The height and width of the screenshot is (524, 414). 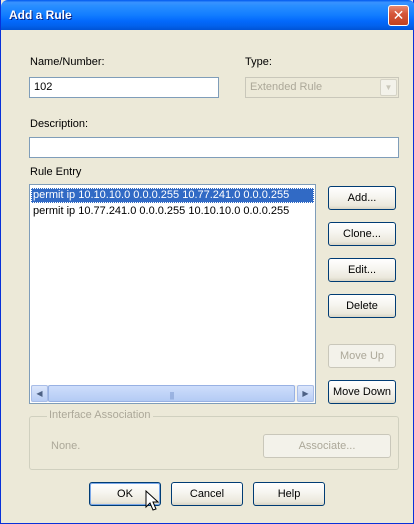 I want to click on type-select: Extended Rule ▼, so click(x=322, y=87).